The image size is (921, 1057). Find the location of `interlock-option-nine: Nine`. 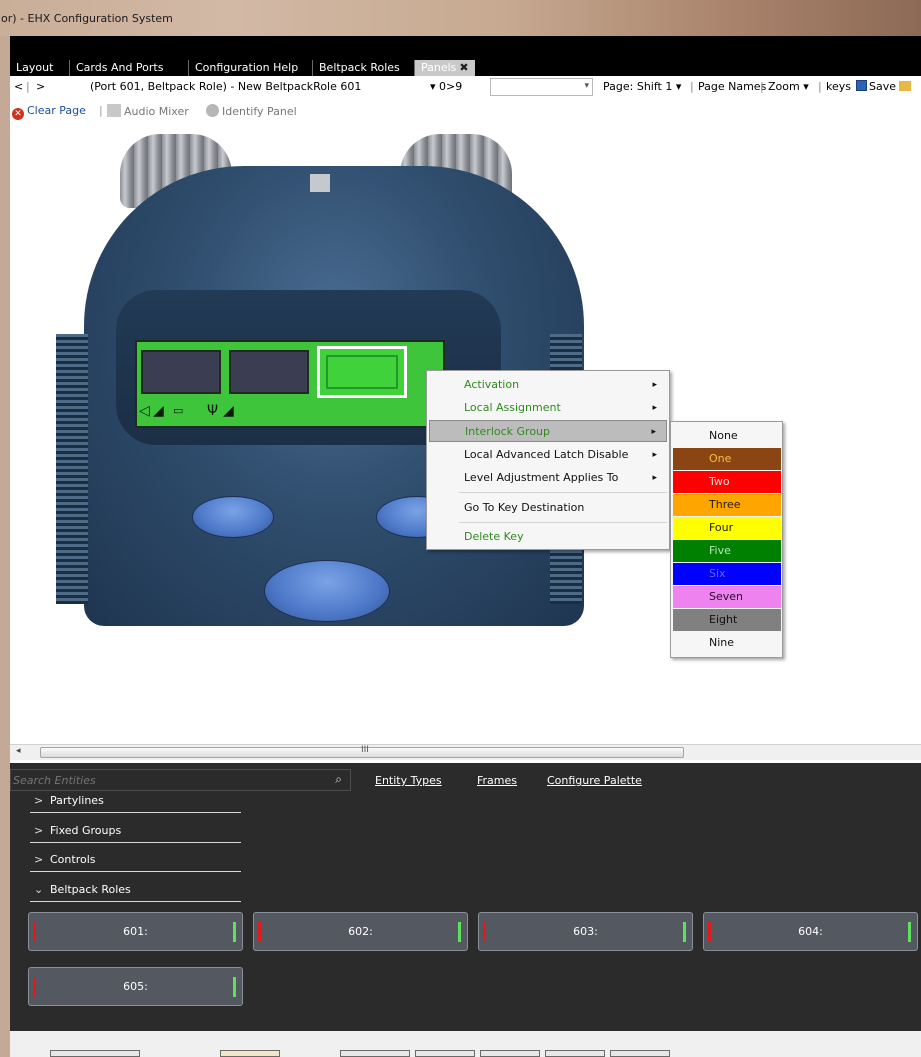

interlock-option-nine: Nine is located at coordinates (727, 643).